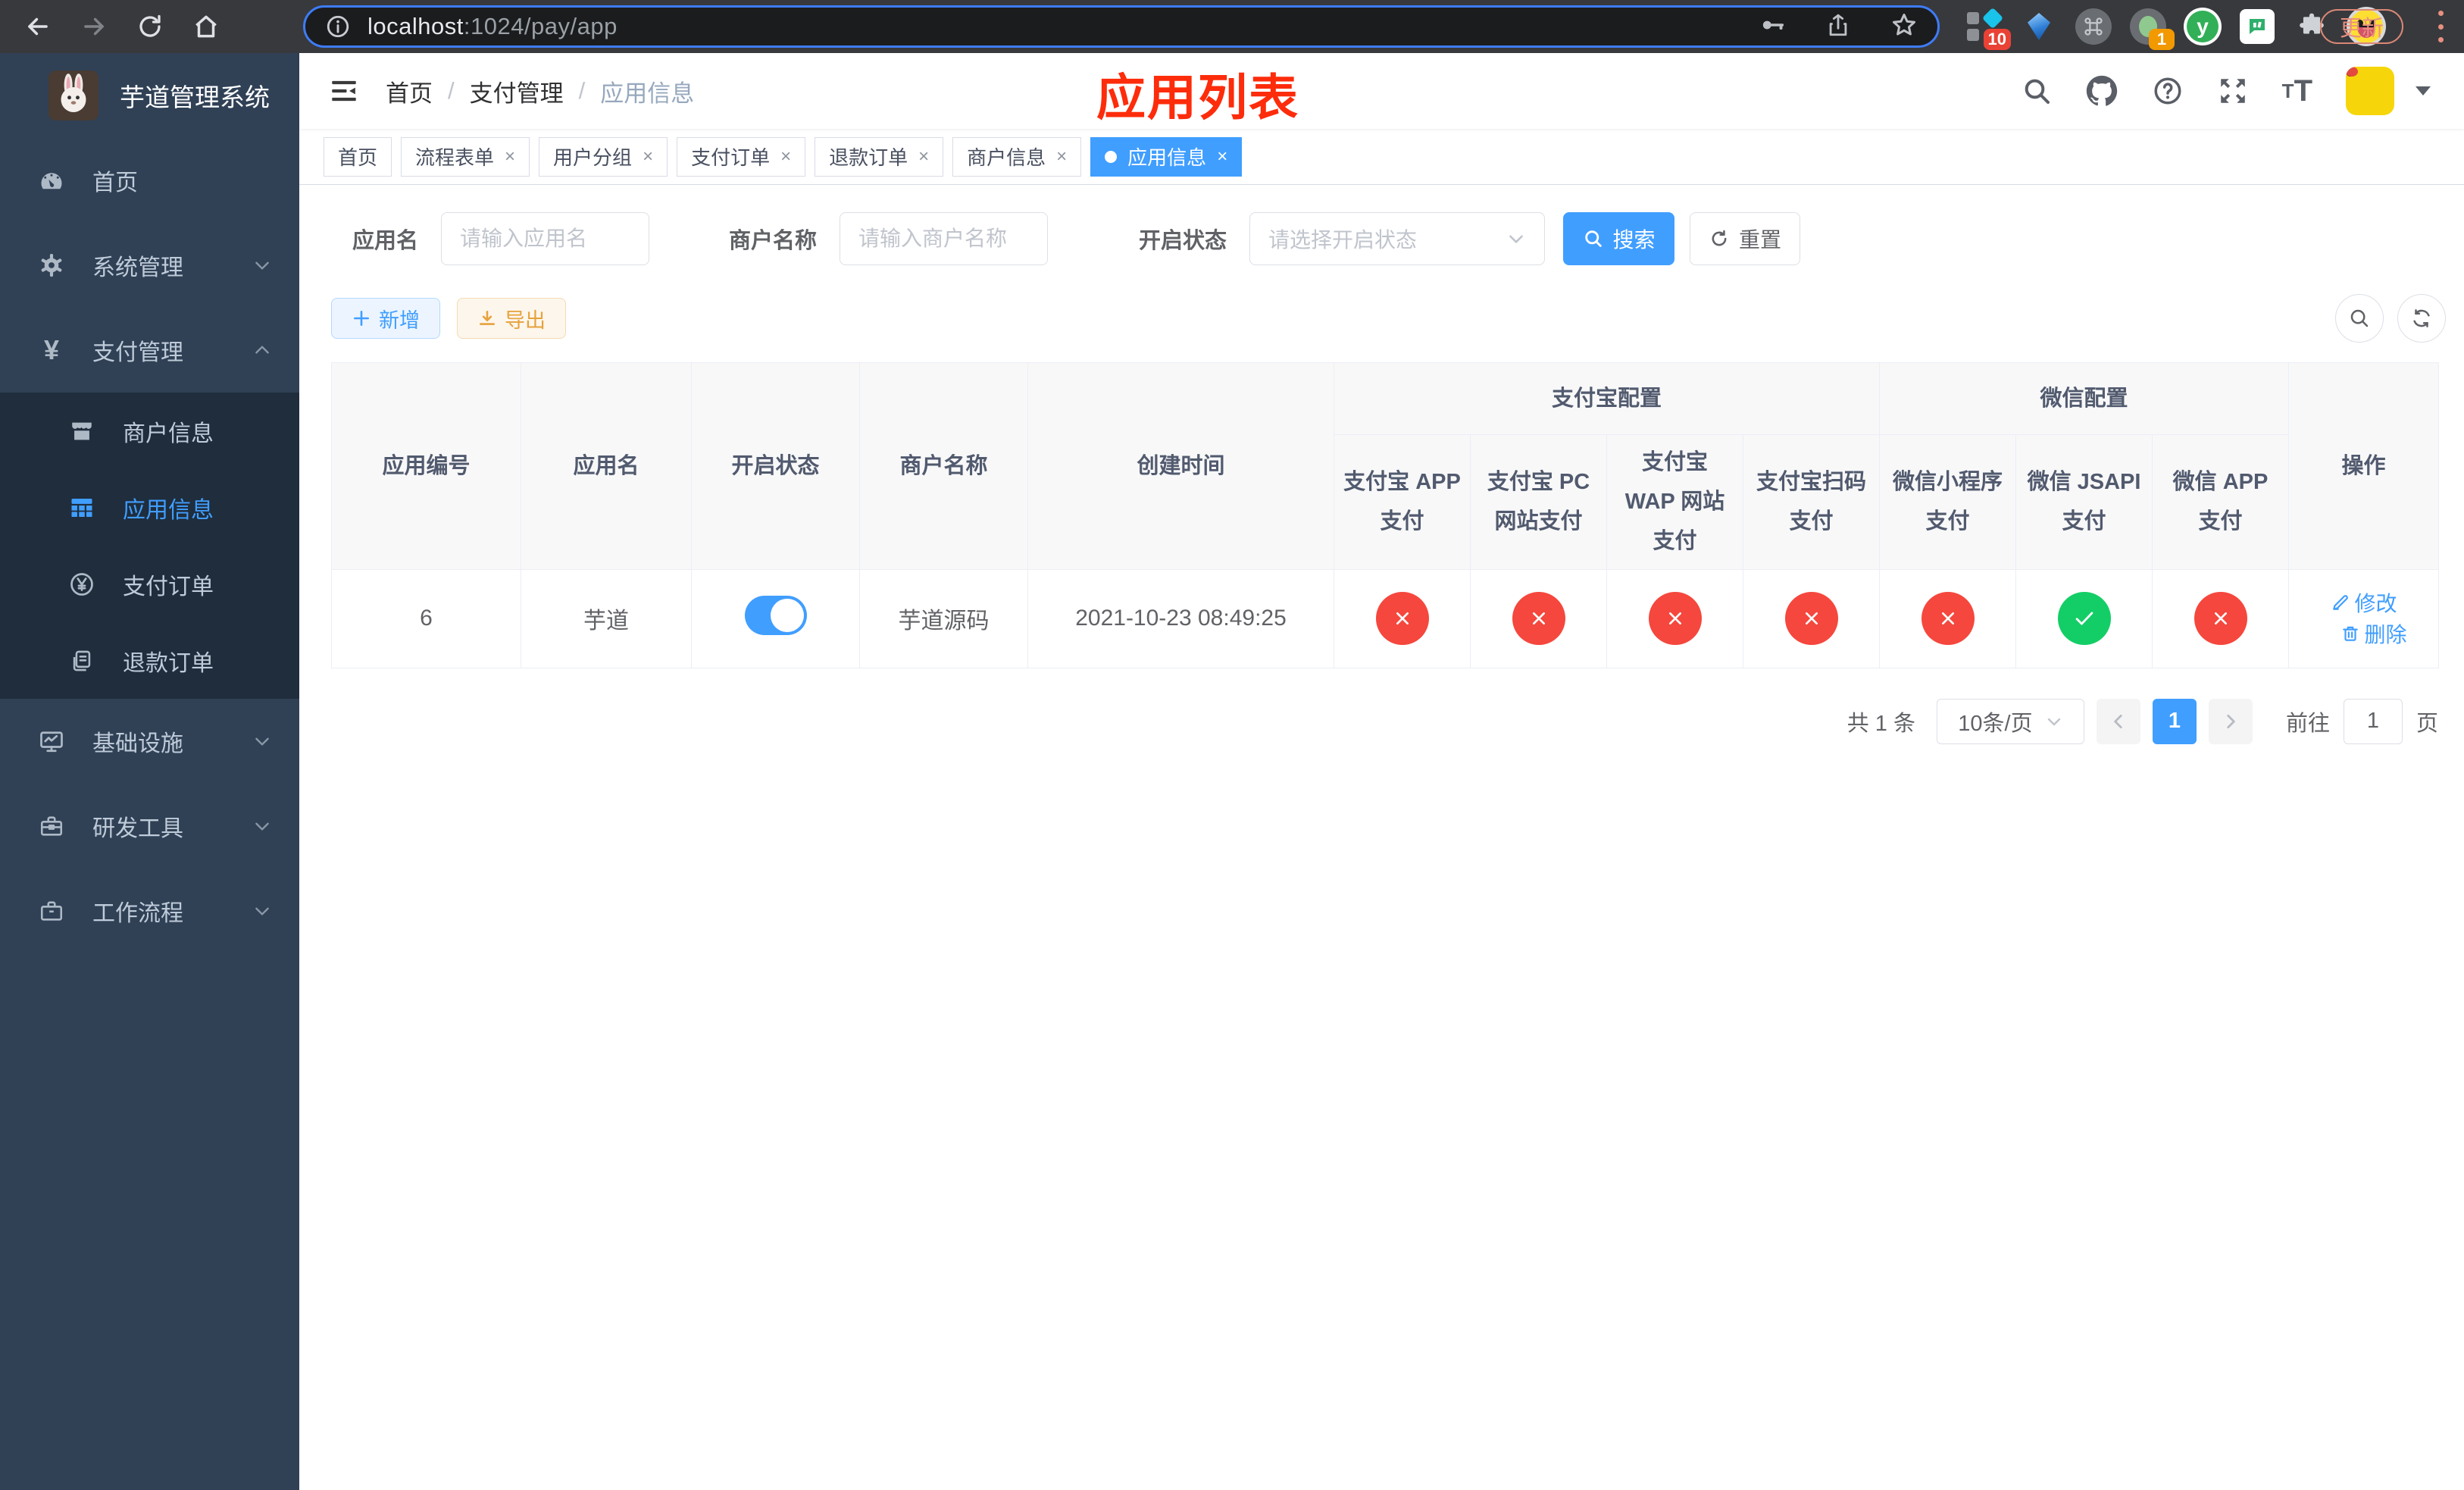 The width and height of the screenshot is (2464, 1490). I want to click on app-name-label: 应用名, so click(385, 241).